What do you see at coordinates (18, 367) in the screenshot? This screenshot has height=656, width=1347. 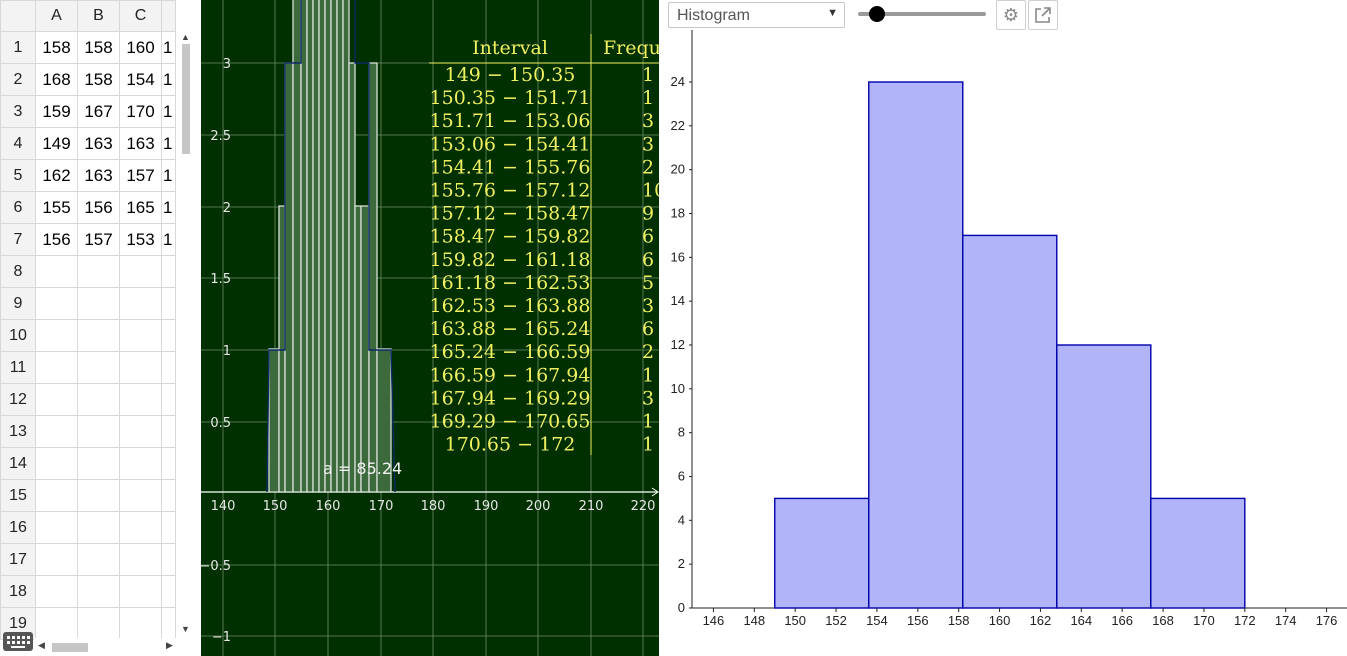 I see `row-header: 11` at bounding box center [18, 367].